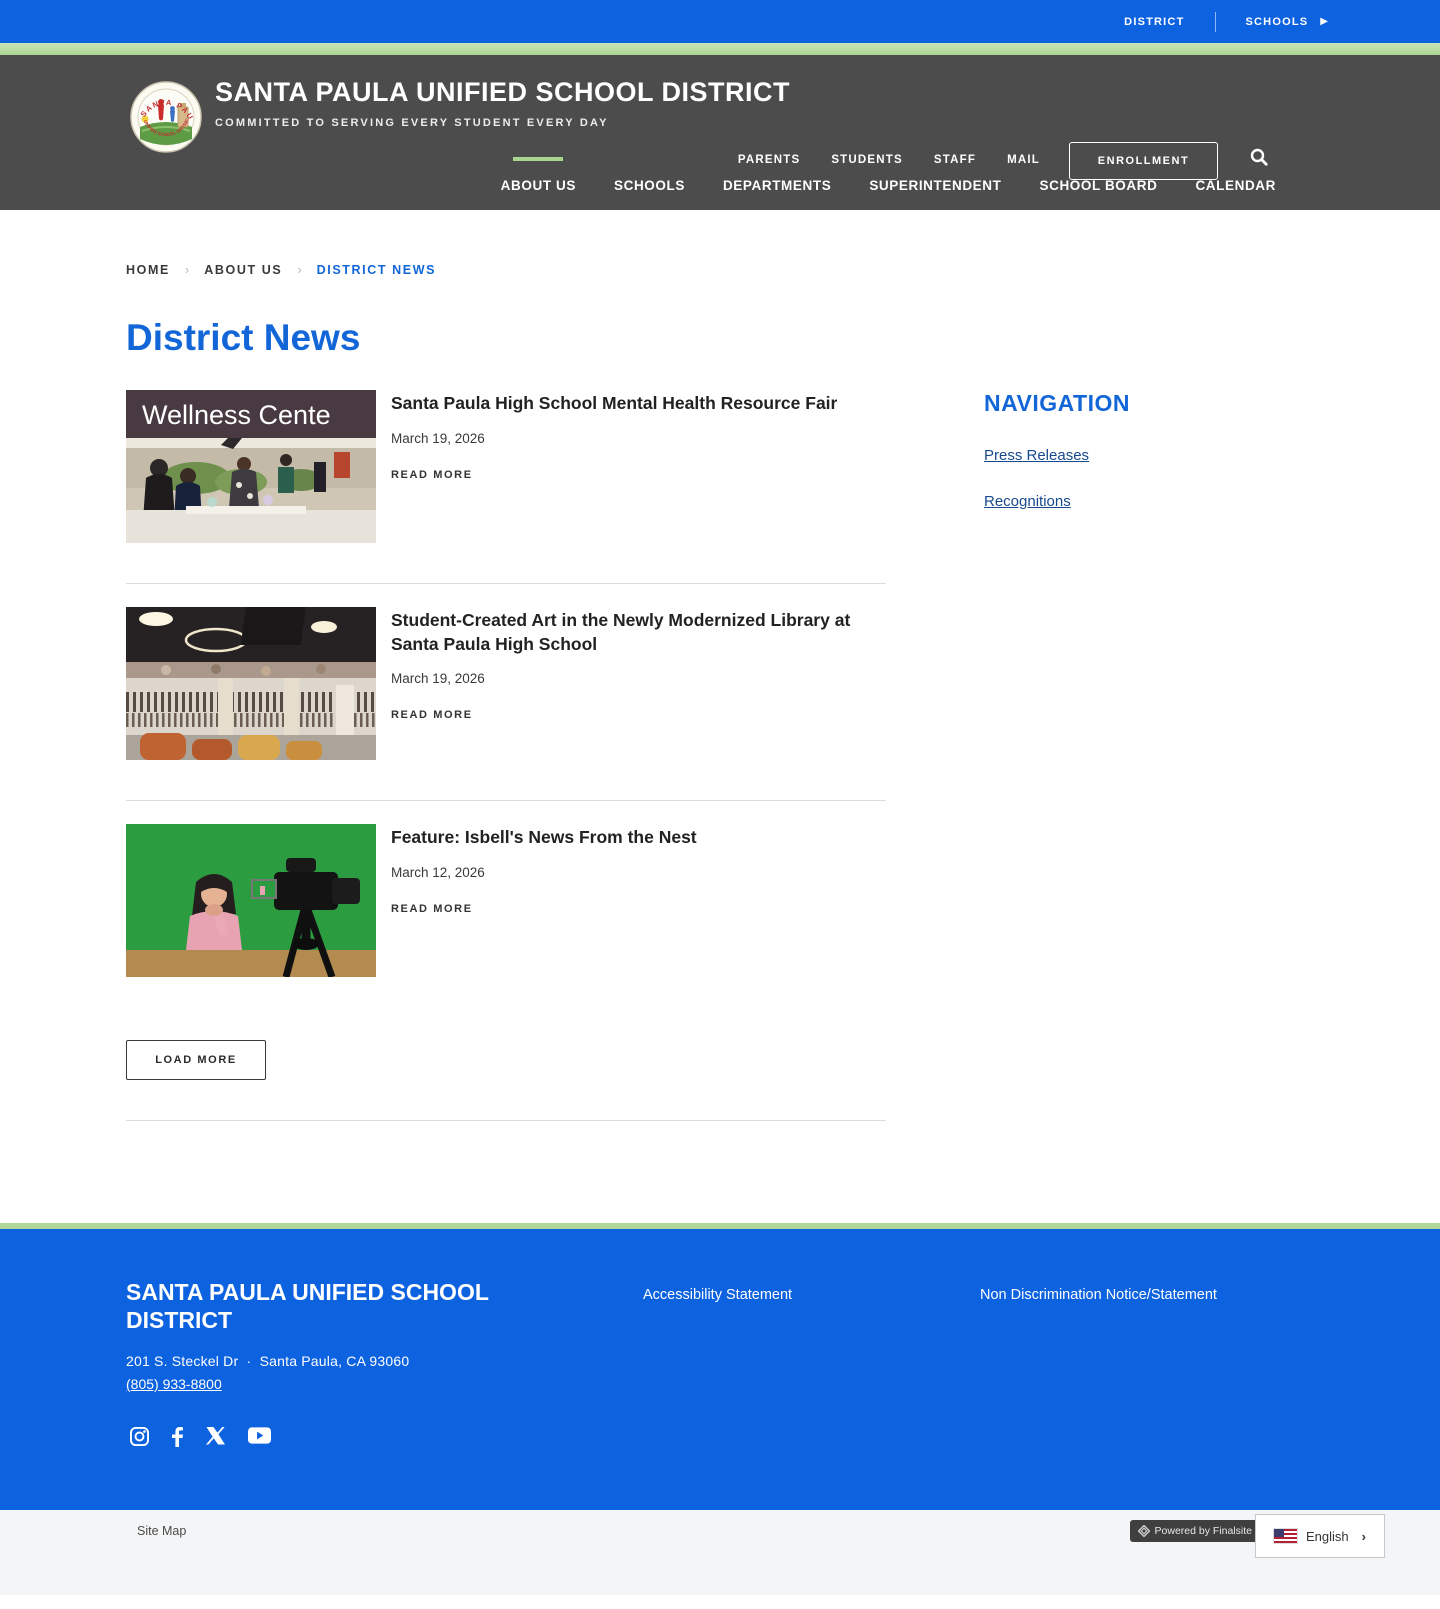 Image resolution: width=1440 pixels, height=1609 pixels. What do you see at coordinates (1154, 22) in the screenshot?
I see `district-link: DISTRICT` at bounding box center [1154, 22].